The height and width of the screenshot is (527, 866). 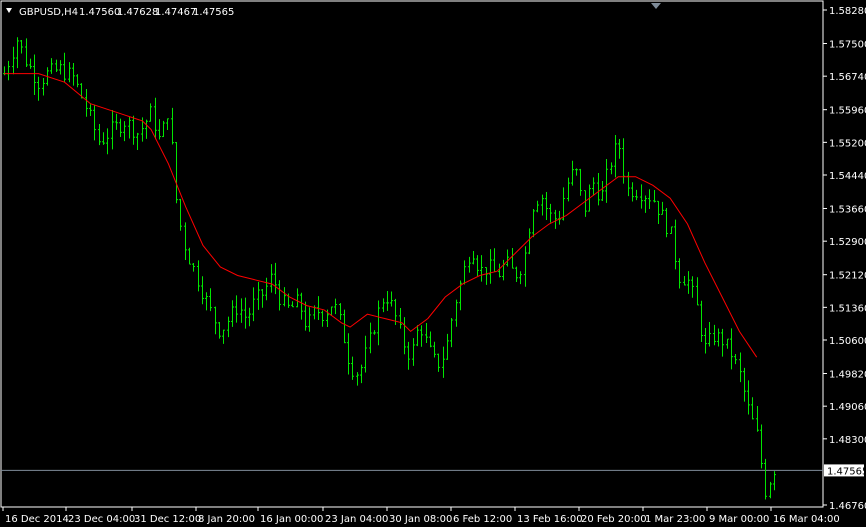 I want to click on y-tick-label: 1.46760, so click(x=847, y=506).